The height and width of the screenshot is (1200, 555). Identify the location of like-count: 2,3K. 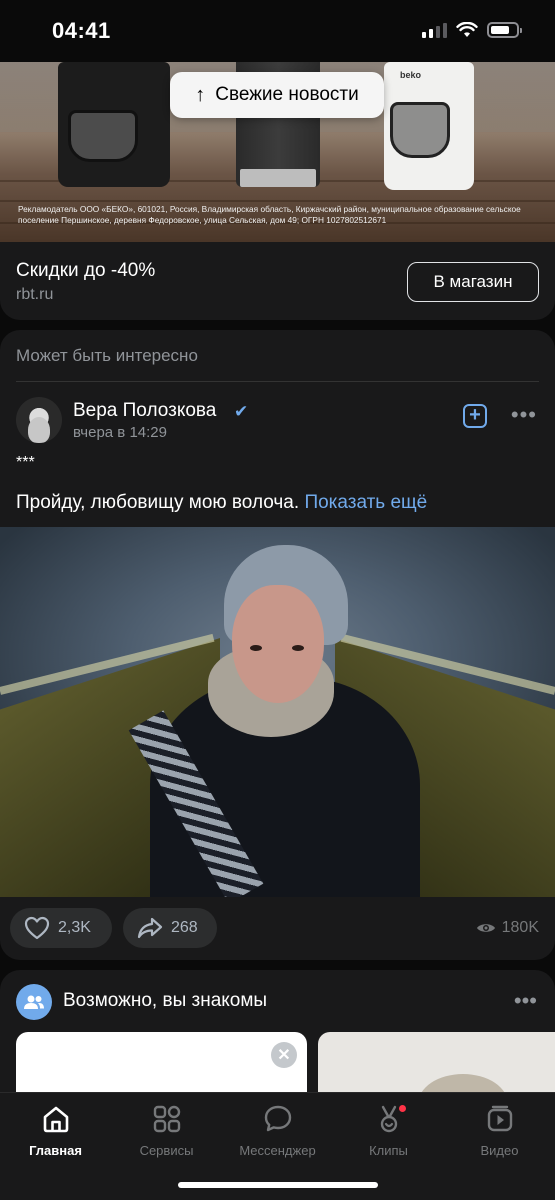
(74, 927).